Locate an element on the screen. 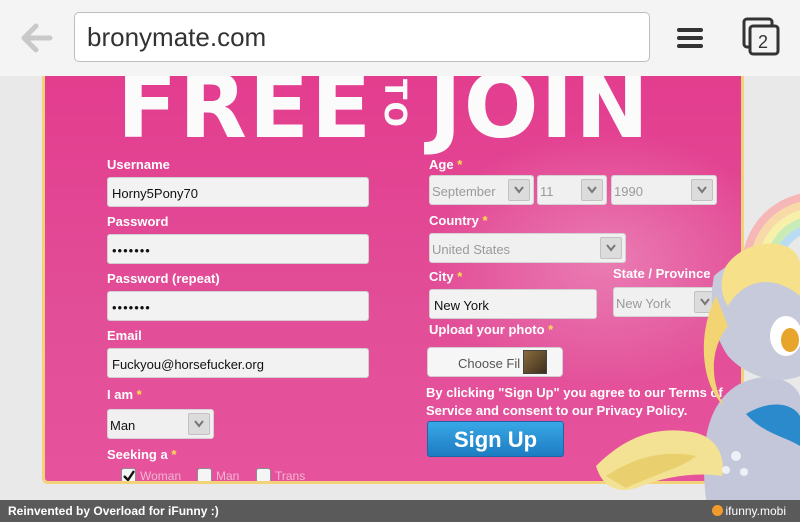 Image resolution: width=800 pixels, height=522 pixels. i-am-label: I am * is located at coordinates (124, 394).